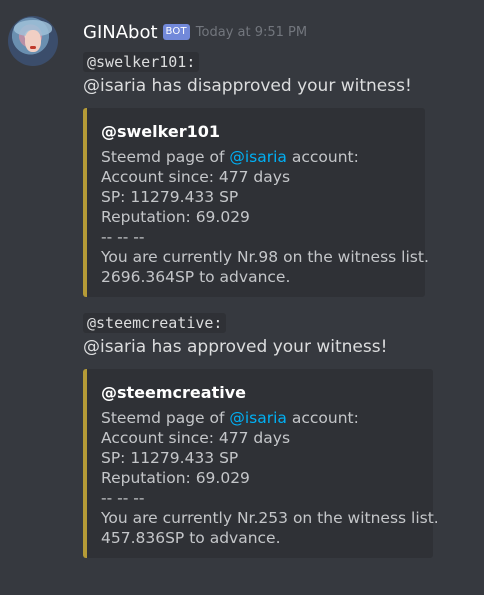 Image resolution: width=484 pixels, height=595 pixels. I want to click on avatar-lip, so click(33, 47).